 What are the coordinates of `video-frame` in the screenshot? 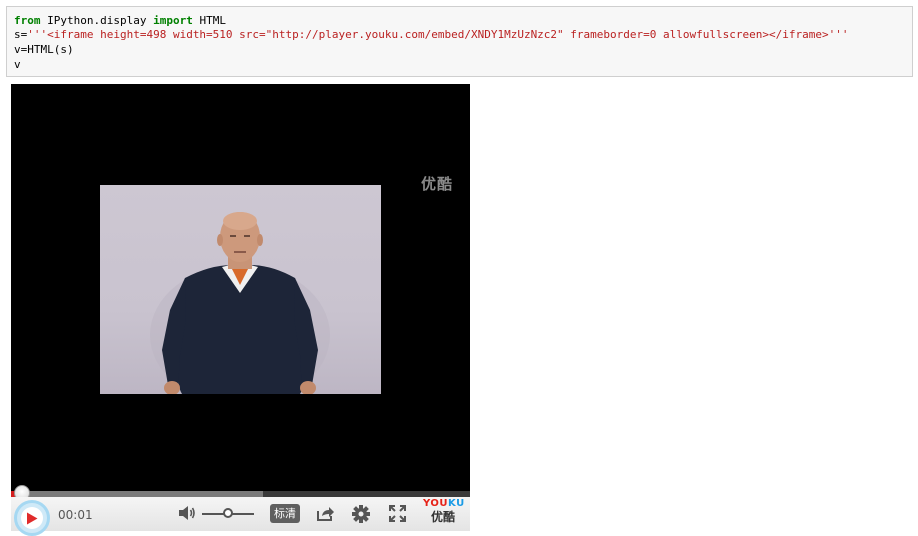 It's located at (240, 289).